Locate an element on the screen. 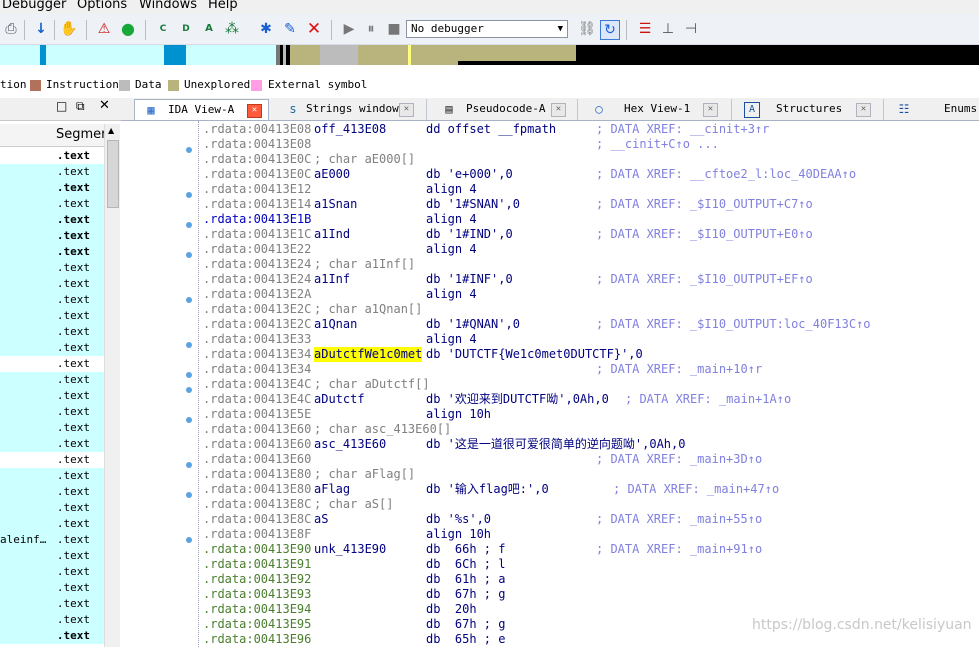 This screenshot has height=647, width=979. disasm-line: .rdata:00413E92 db 61h ; a is located at coordinates (354, 579).